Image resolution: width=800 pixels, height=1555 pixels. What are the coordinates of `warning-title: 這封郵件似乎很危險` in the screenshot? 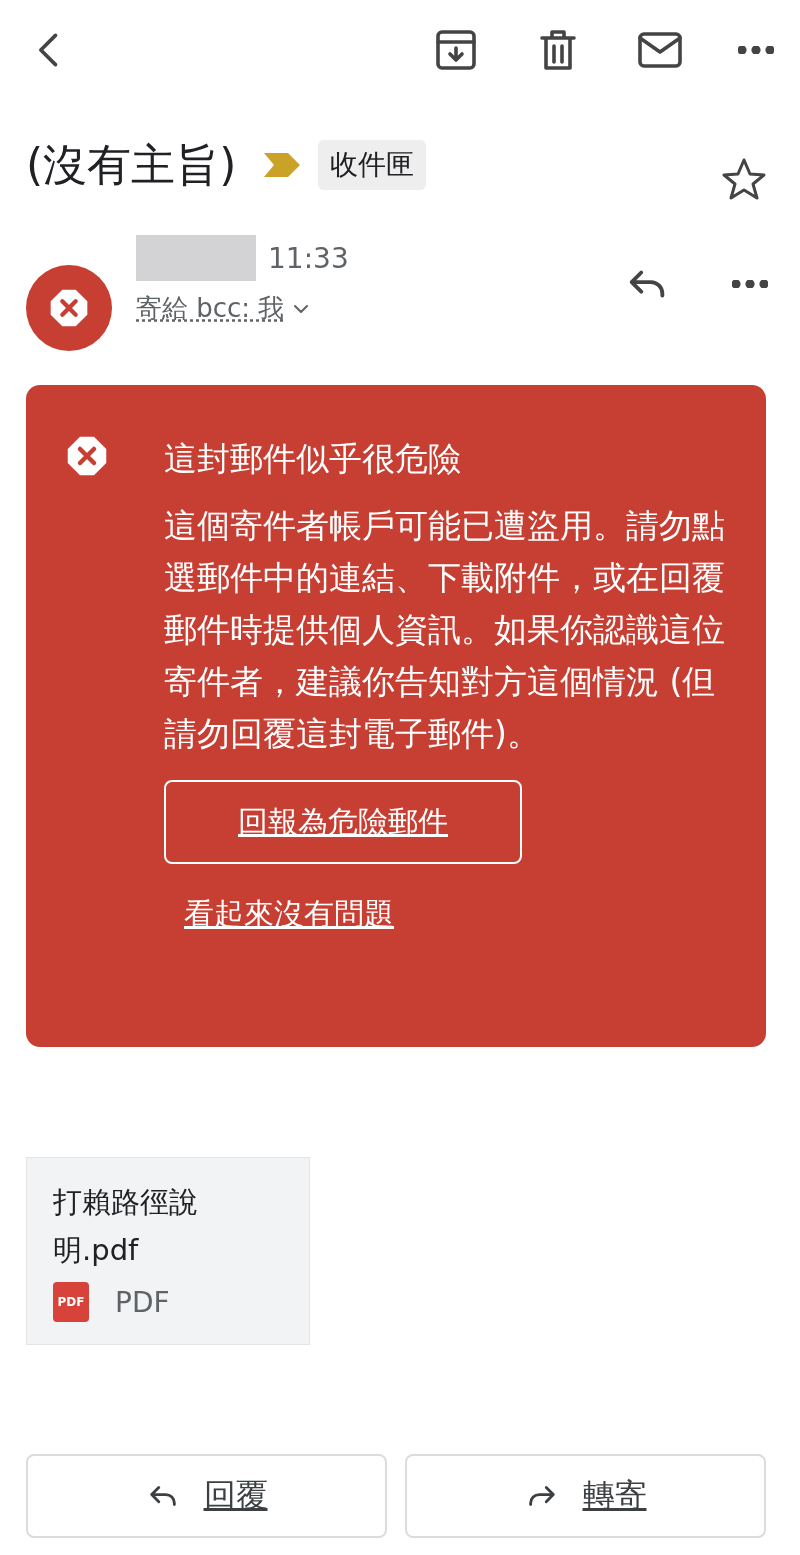 It's located at (313, 459).